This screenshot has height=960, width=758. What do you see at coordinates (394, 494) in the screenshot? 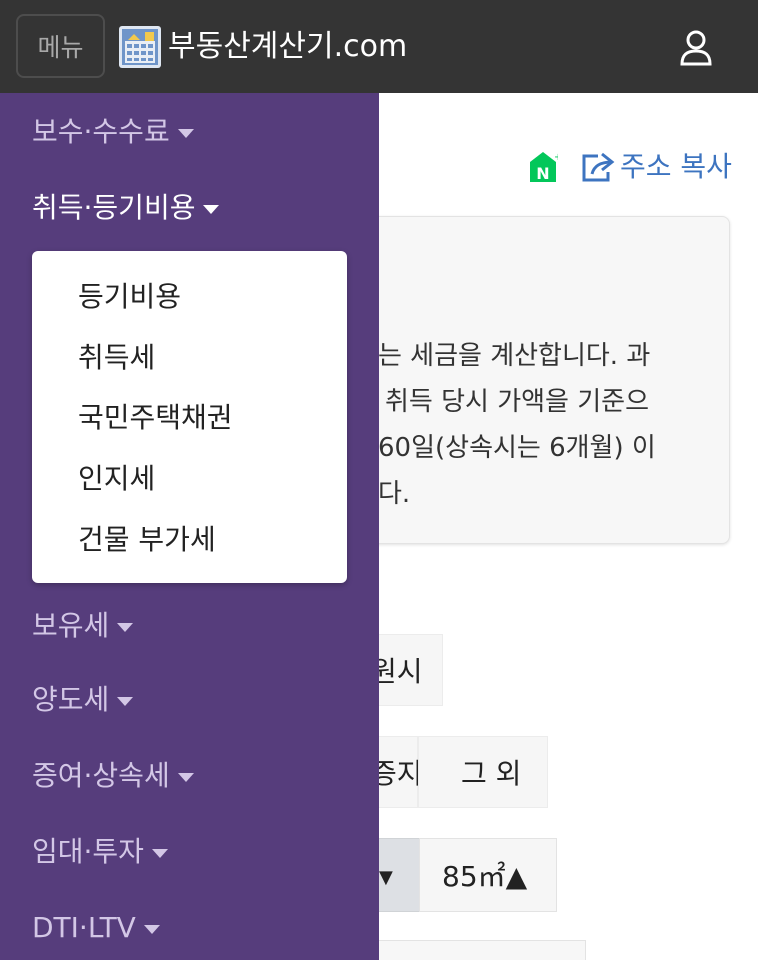
I see `description-line: 다.` at bounding box center [394, 494].